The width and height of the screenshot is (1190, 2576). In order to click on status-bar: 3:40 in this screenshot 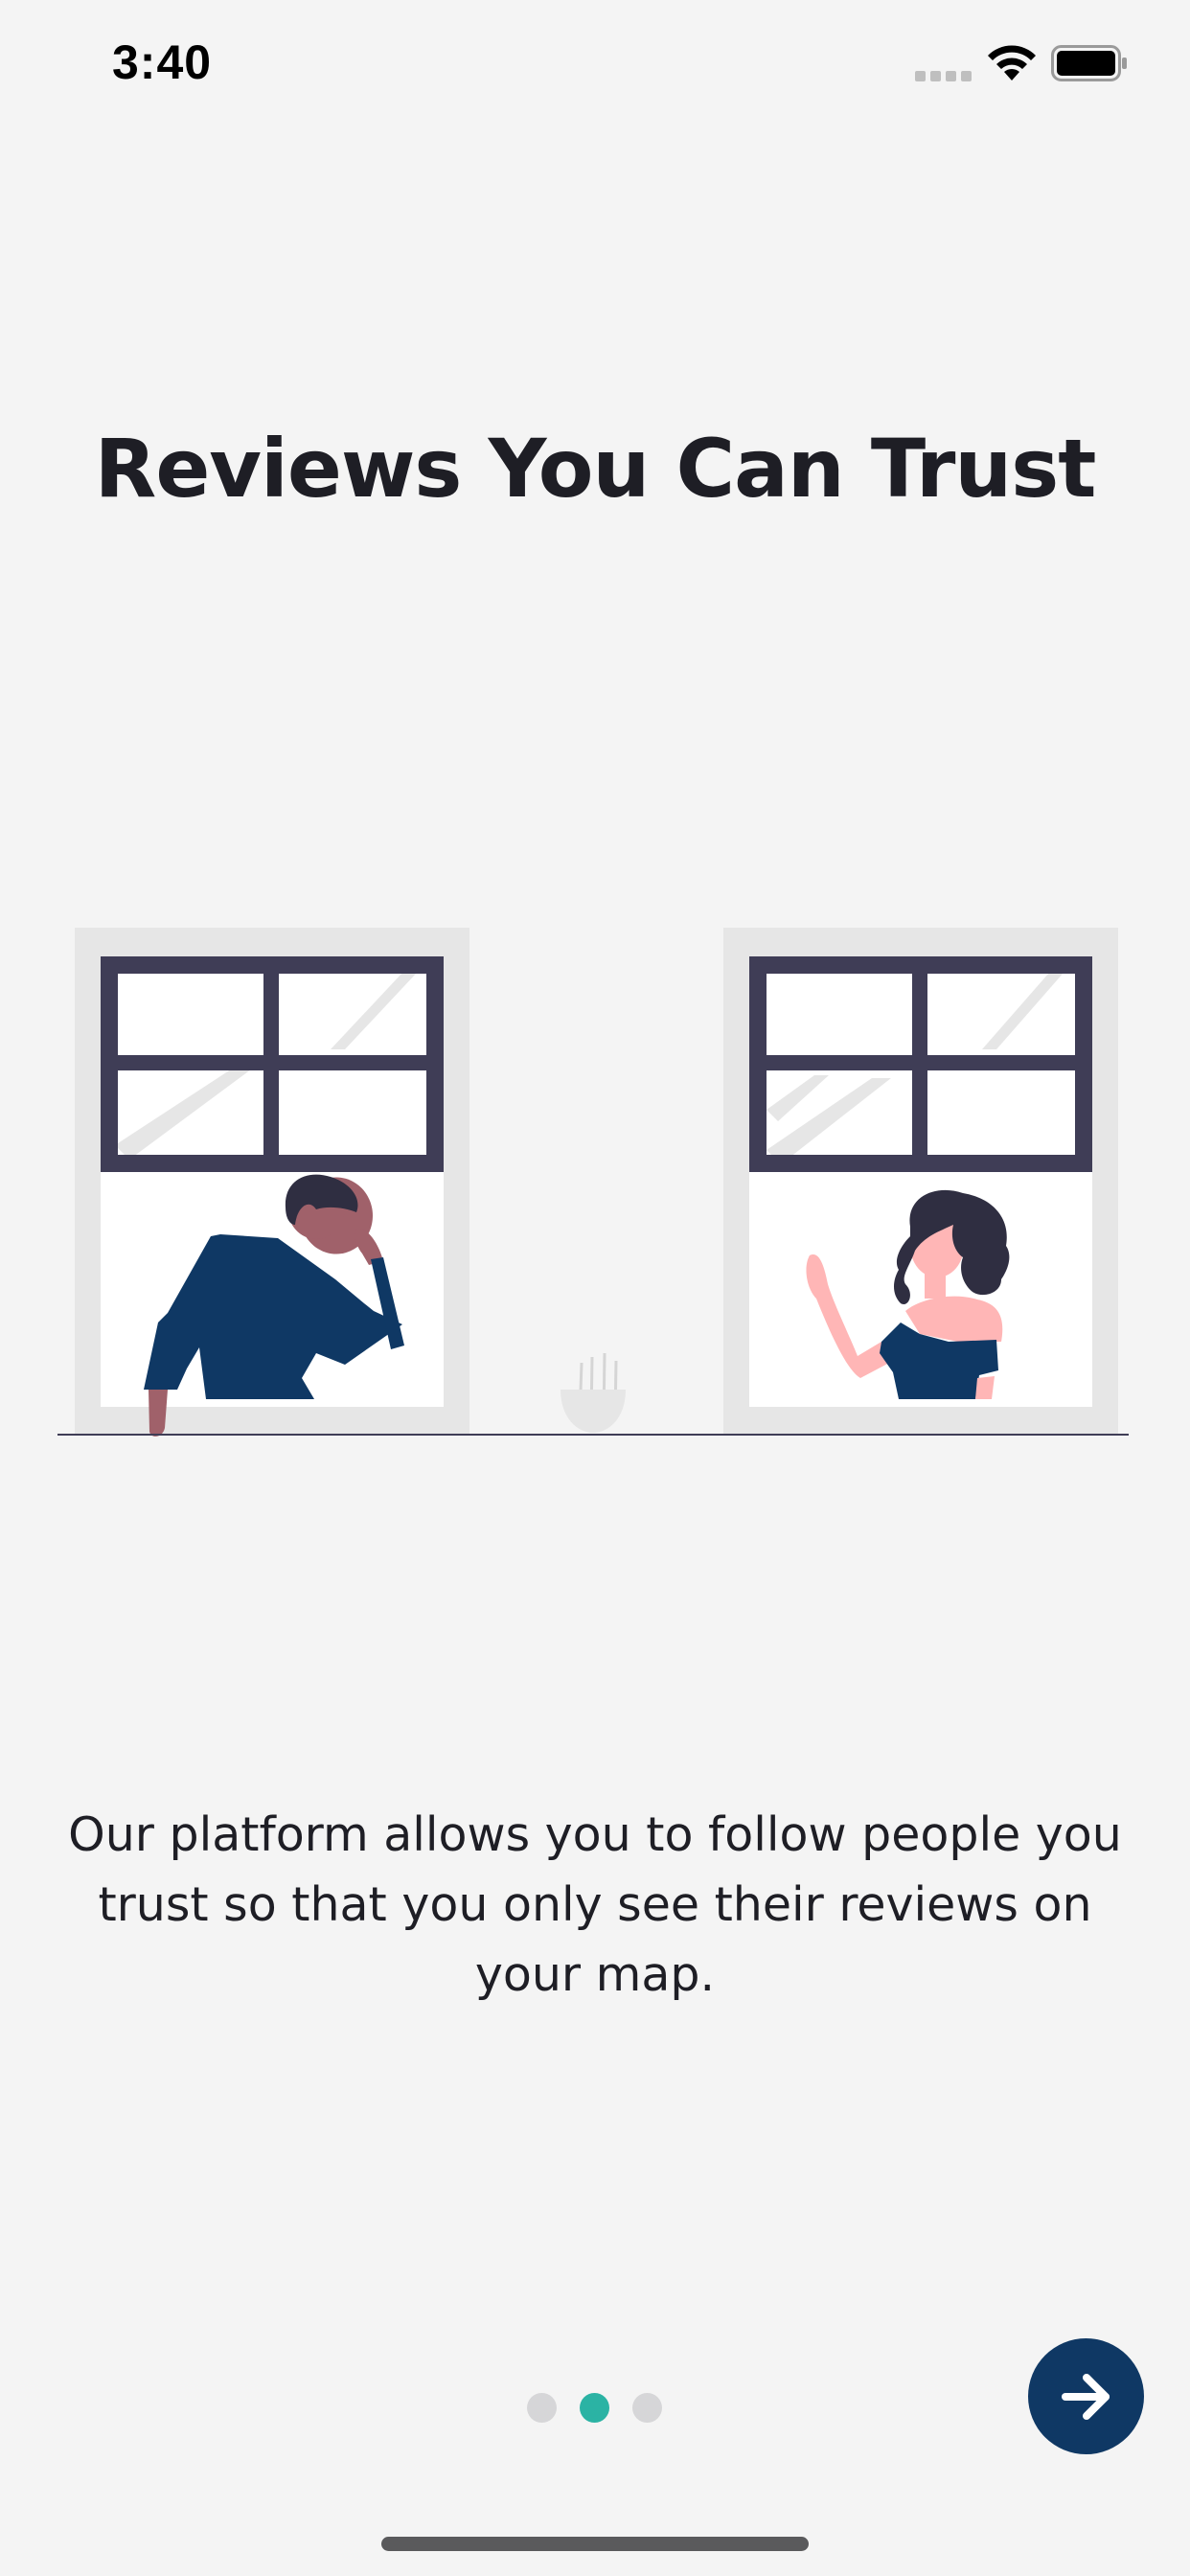, I will do `click(595, 67)`.